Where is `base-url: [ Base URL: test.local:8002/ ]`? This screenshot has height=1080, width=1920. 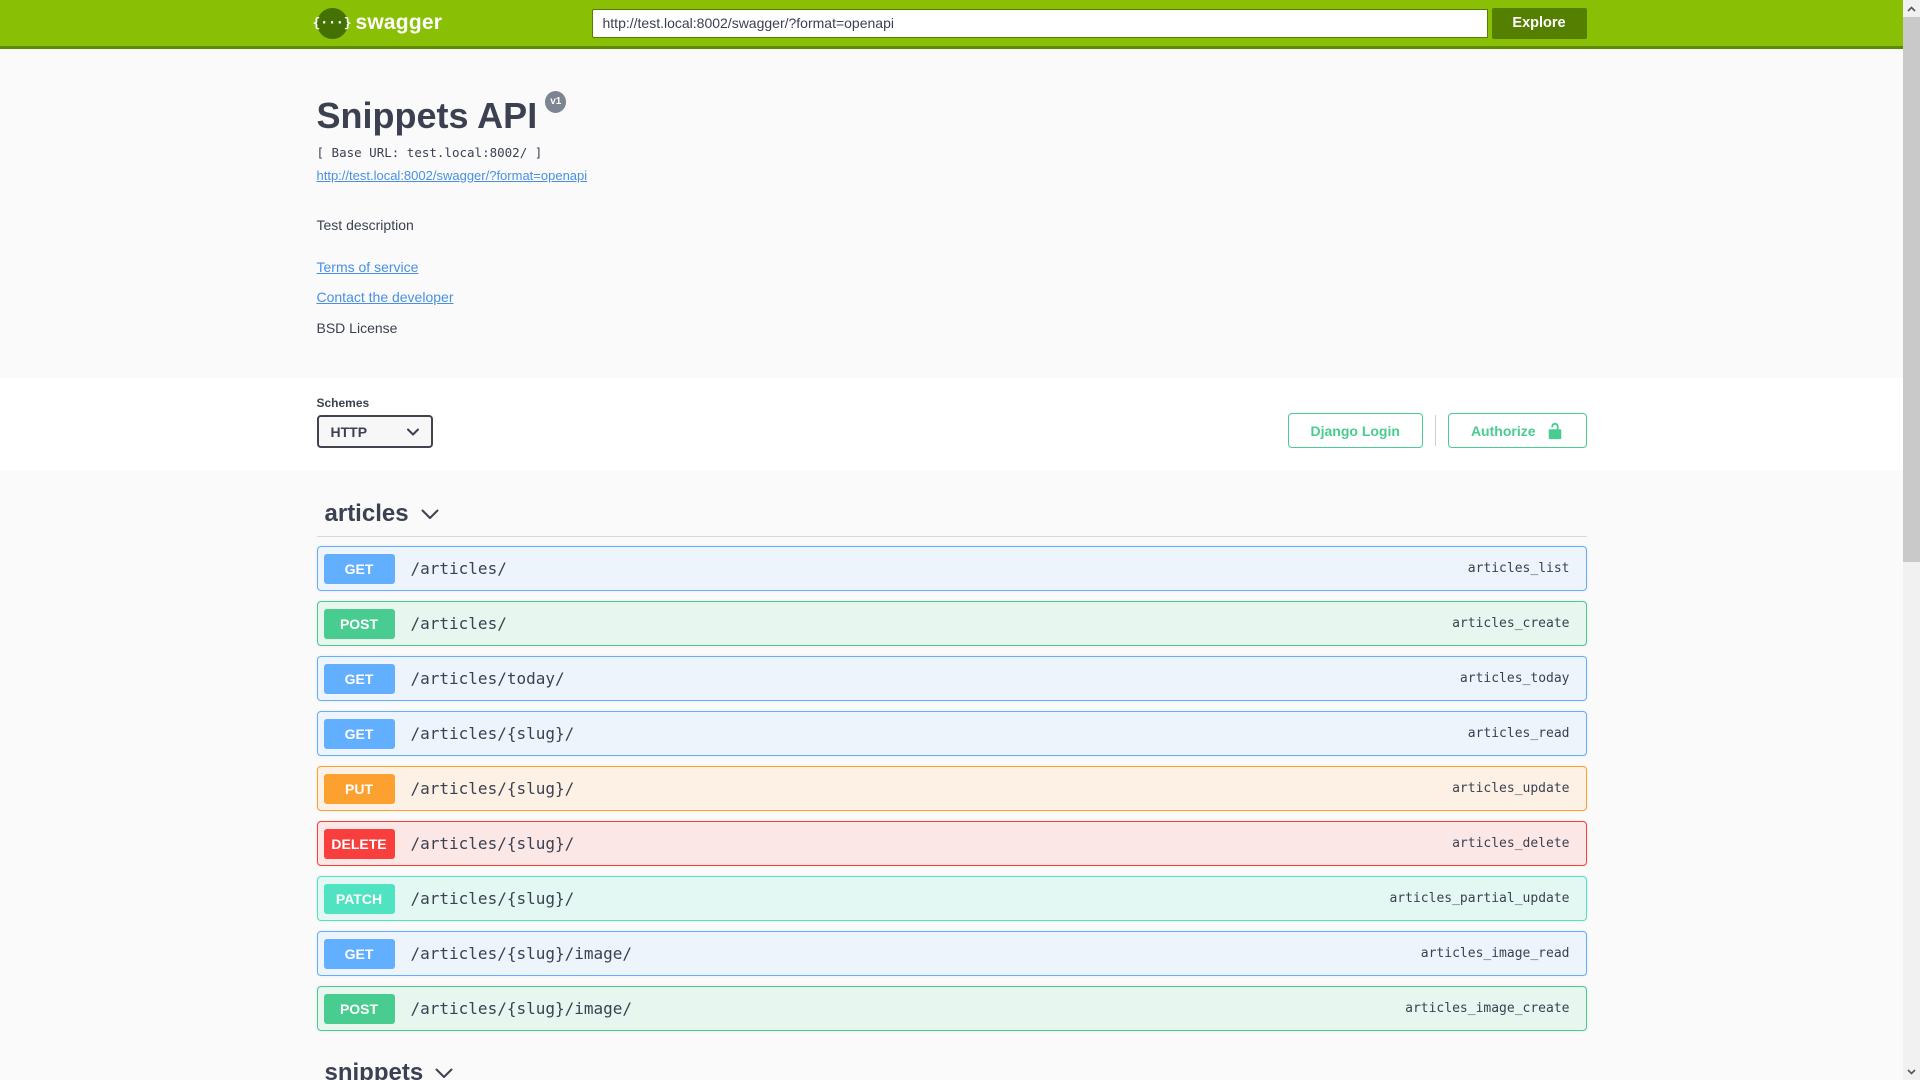 base-url: [ Base URL: test.local:8002/ ] is located at coordinates (429, 152).